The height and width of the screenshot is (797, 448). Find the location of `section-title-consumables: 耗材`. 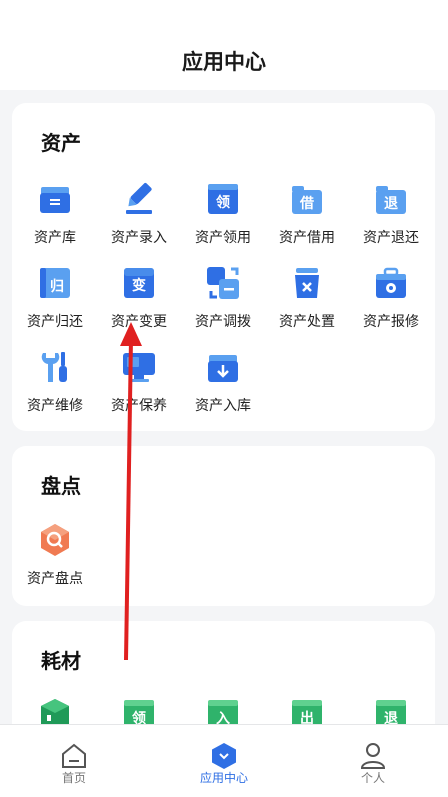

section-title-consumables: 耗材 is located at coordinates (61, 661).